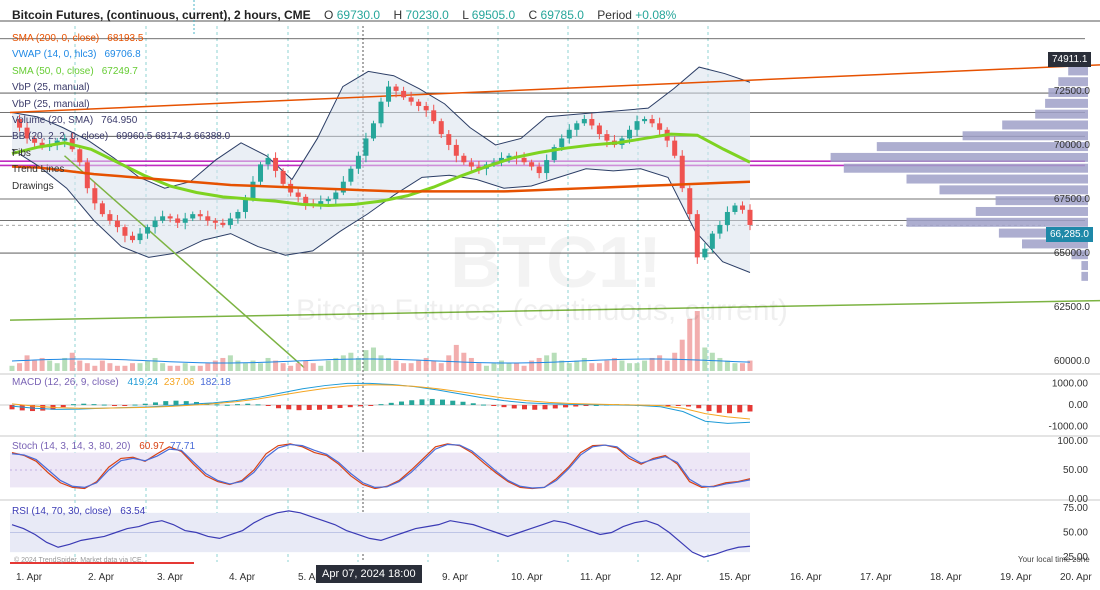 Image resolution: width=1100 pixels, height=590 pixels. I want to click on indicator-value: 69960.5 68174.3 66388.0, so click(173, 137).